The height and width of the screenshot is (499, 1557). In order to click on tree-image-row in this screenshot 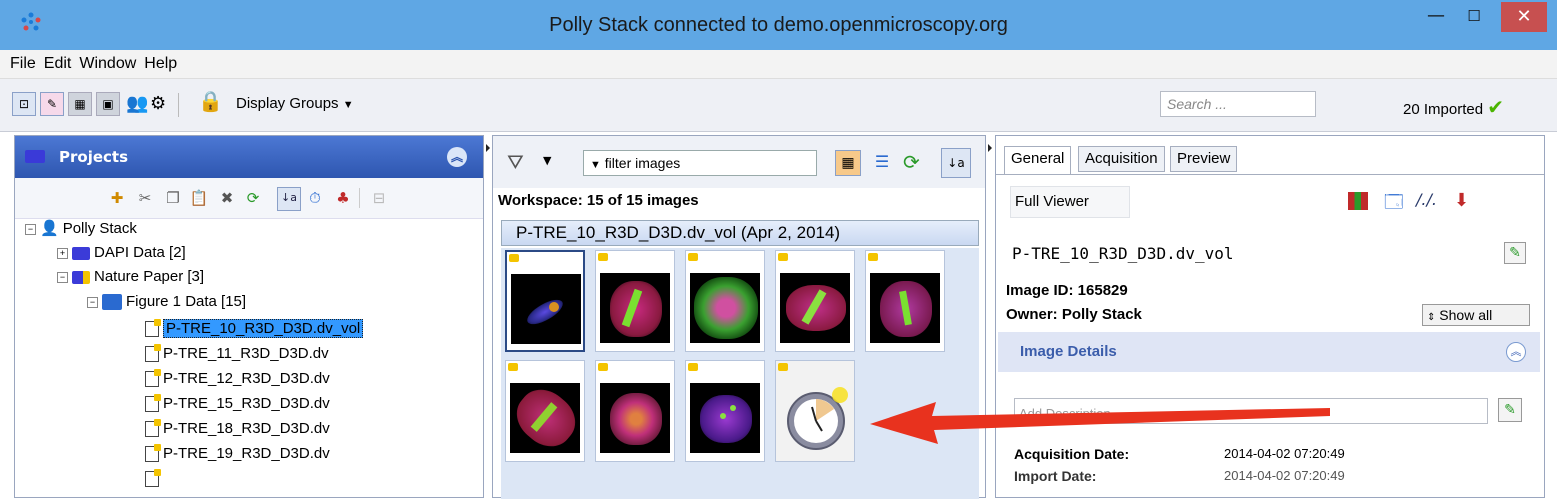, I will do `click(154, 479)`.